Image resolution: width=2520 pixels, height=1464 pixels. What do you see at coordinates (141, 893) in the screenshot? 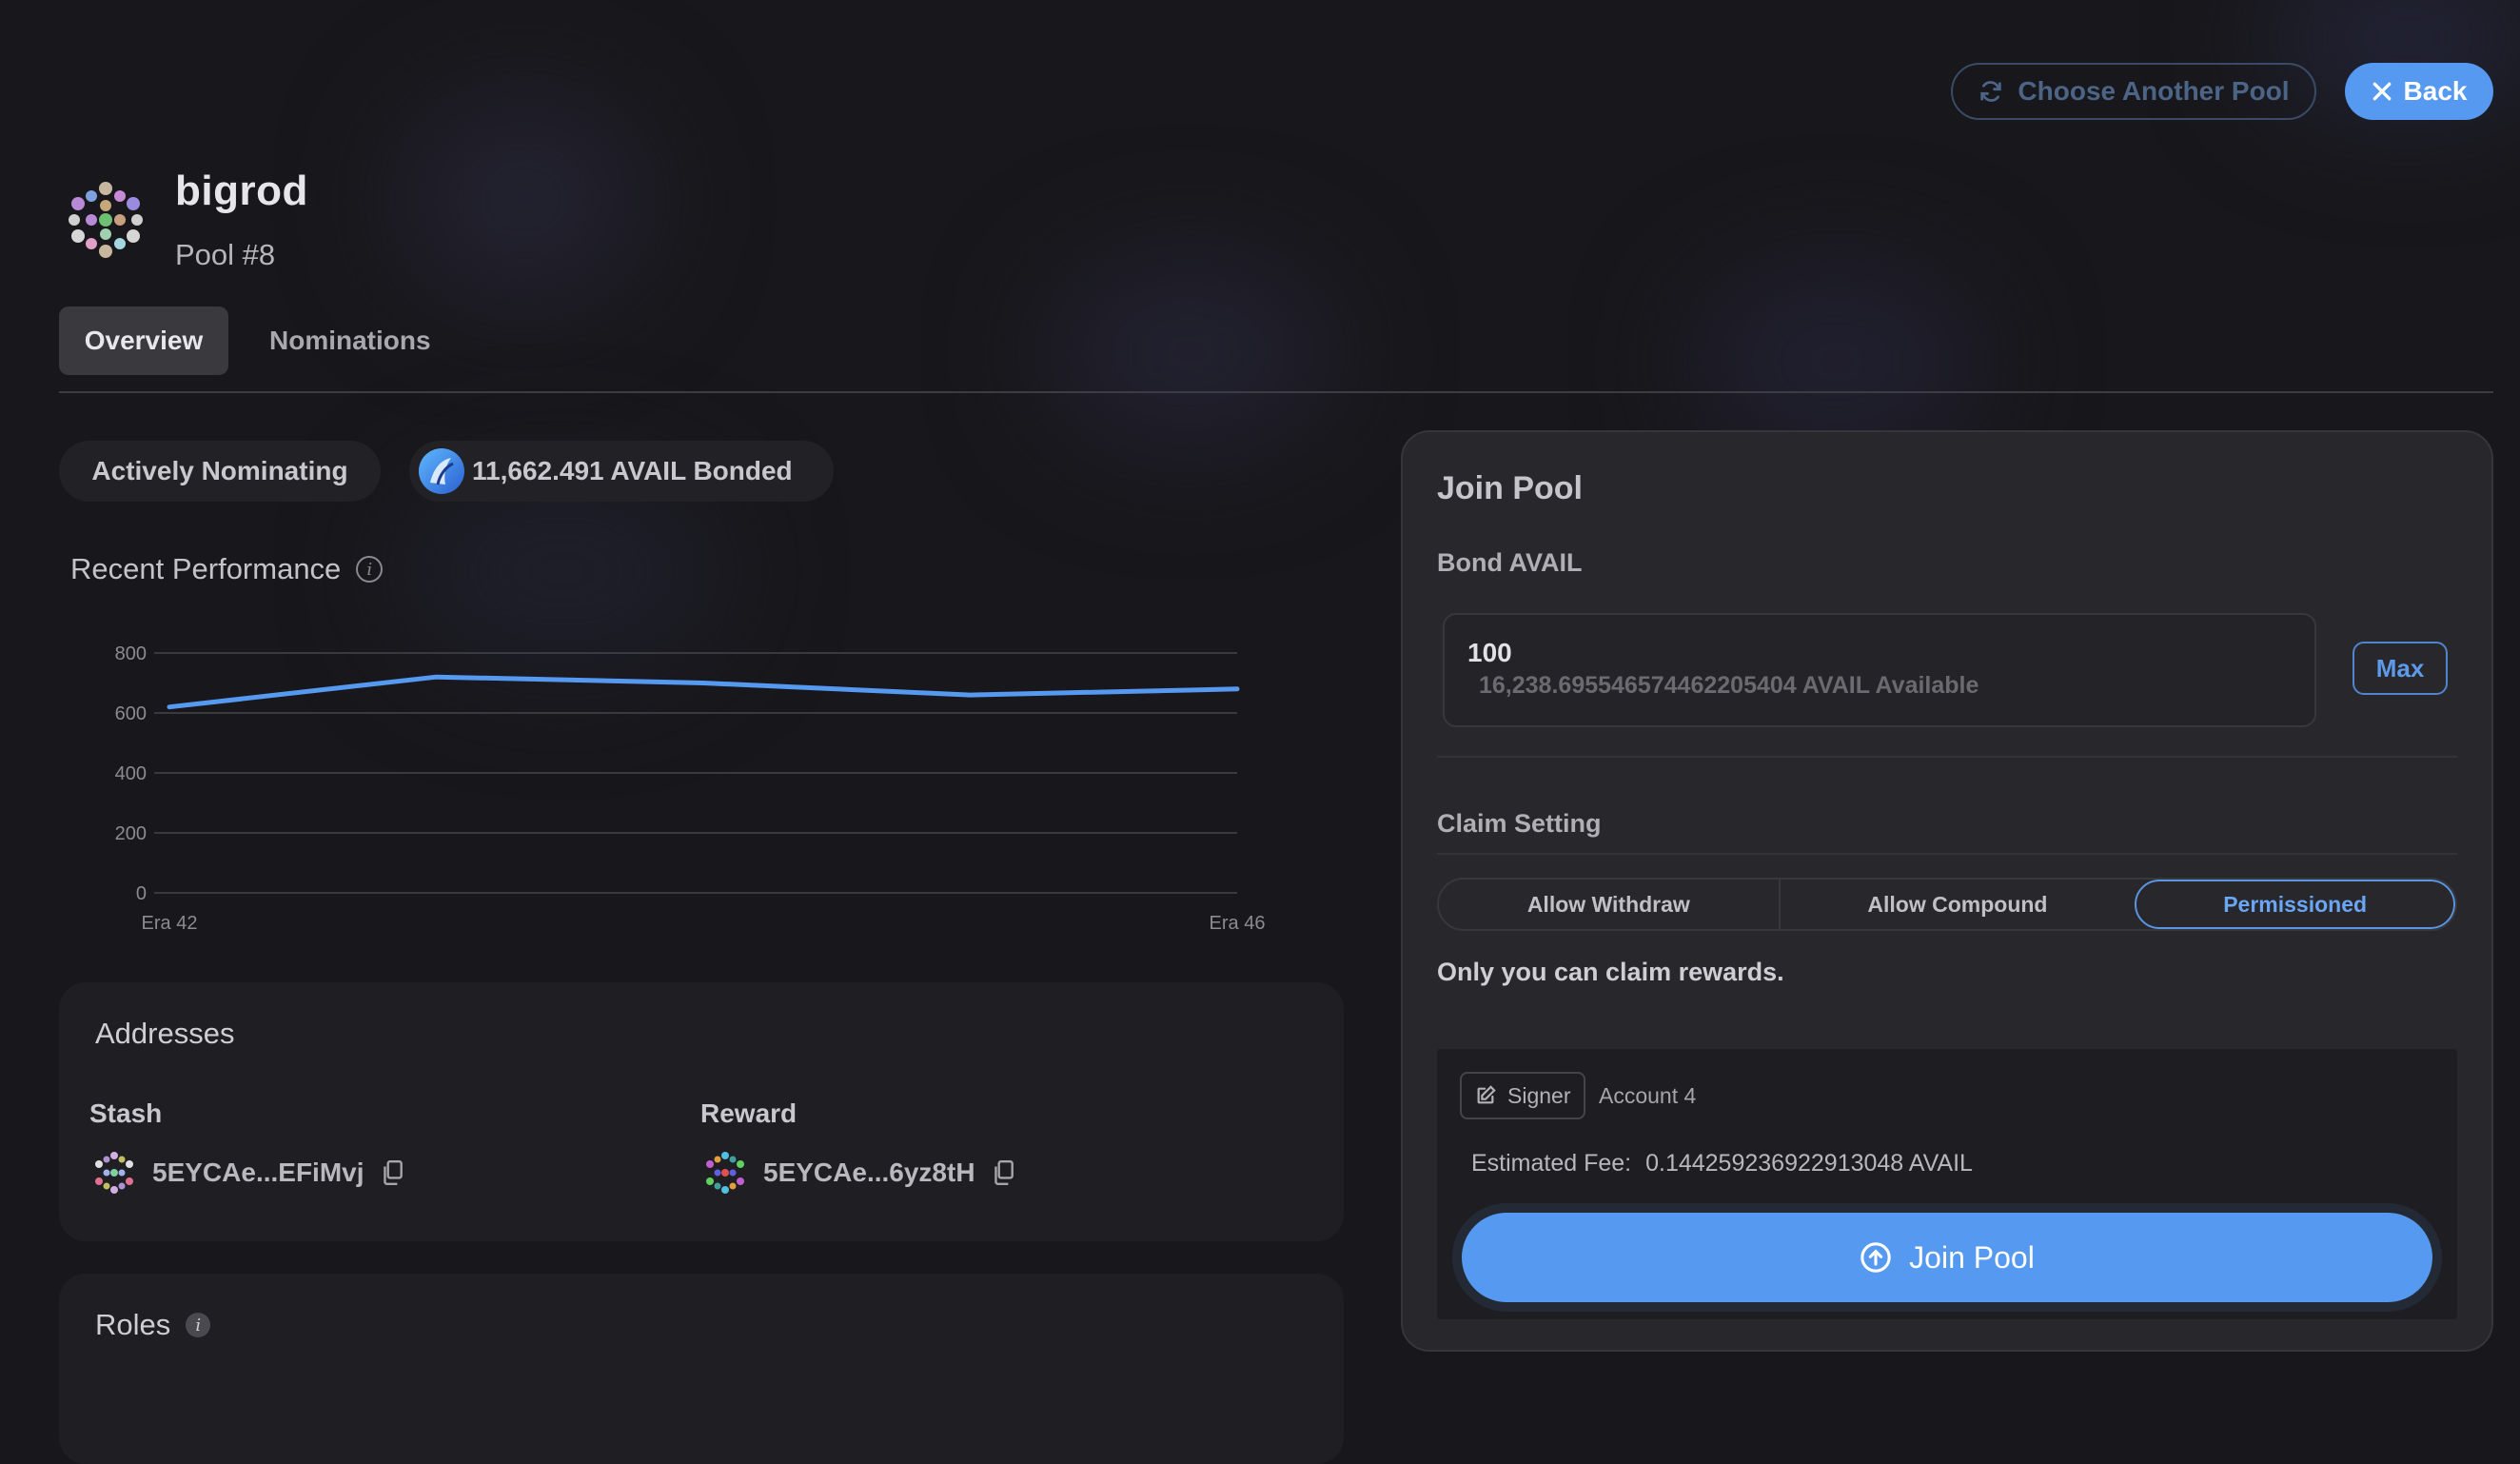
I see `y-tick-label: 0` at bounding box center [141, 893].